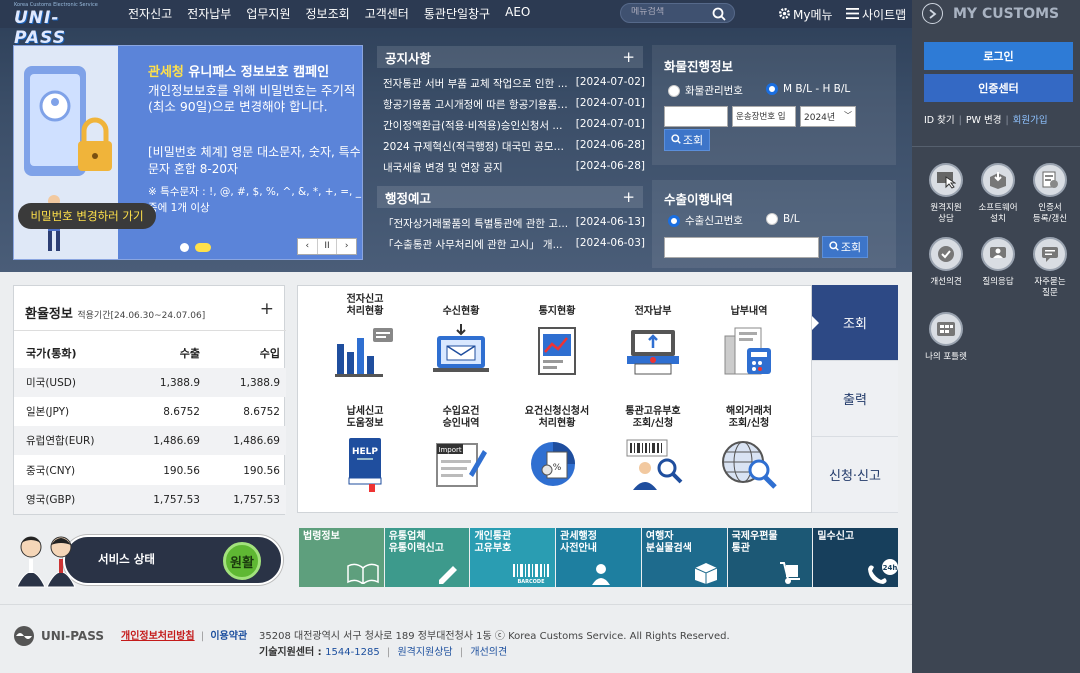 The width and height of the screenshot is (1080, 673). What do you see at coordinates (150, 470) in the screenshot?
I see `table-row: 중국(CNY) 190.56 190.56` at bounding box center [150, 470].